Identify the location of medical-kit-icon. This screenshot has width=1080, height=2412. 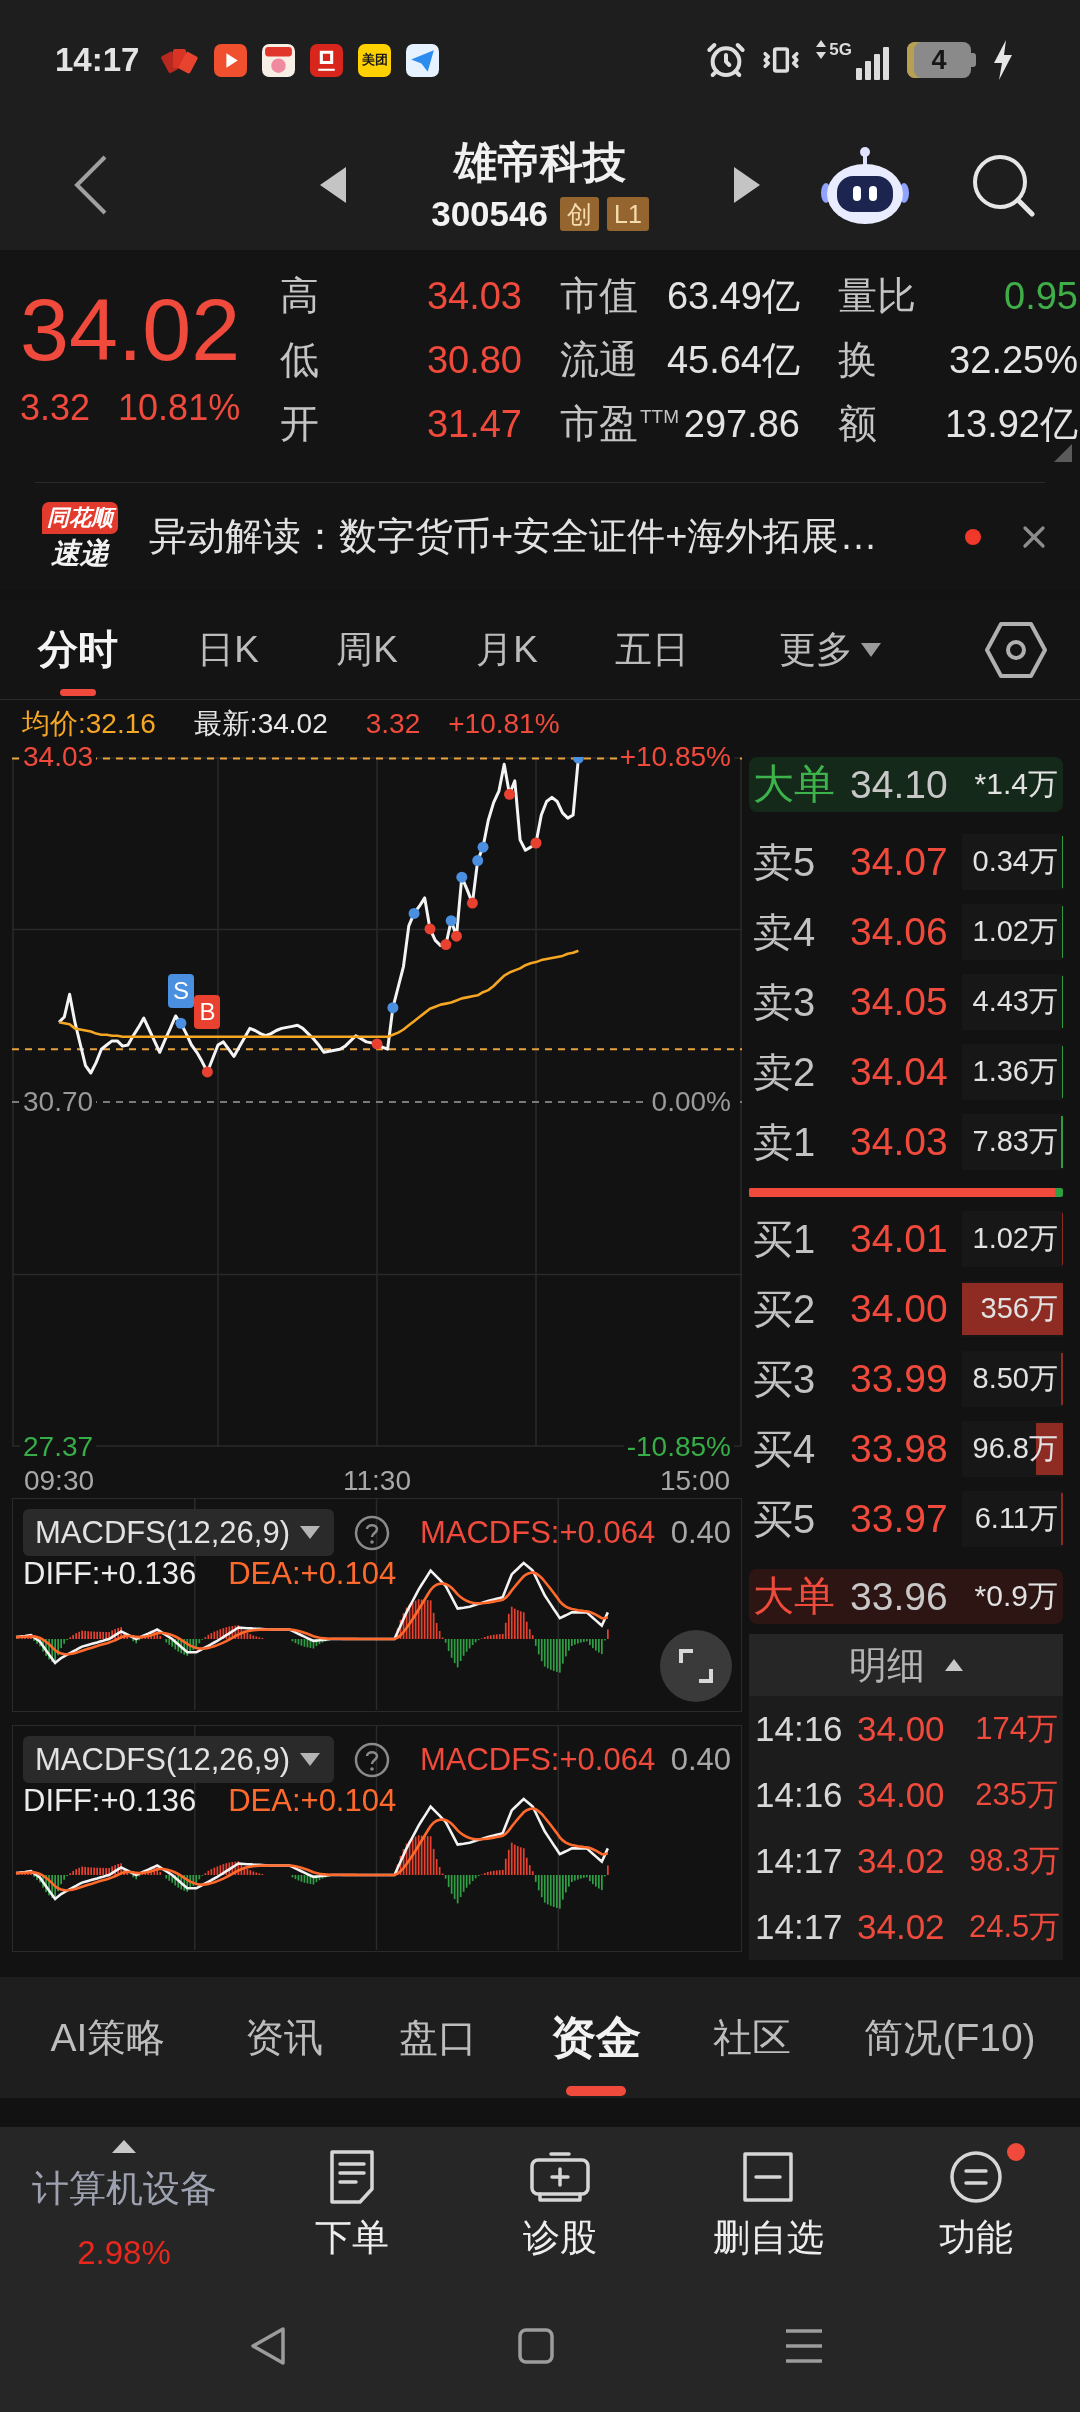
(560, 2177).